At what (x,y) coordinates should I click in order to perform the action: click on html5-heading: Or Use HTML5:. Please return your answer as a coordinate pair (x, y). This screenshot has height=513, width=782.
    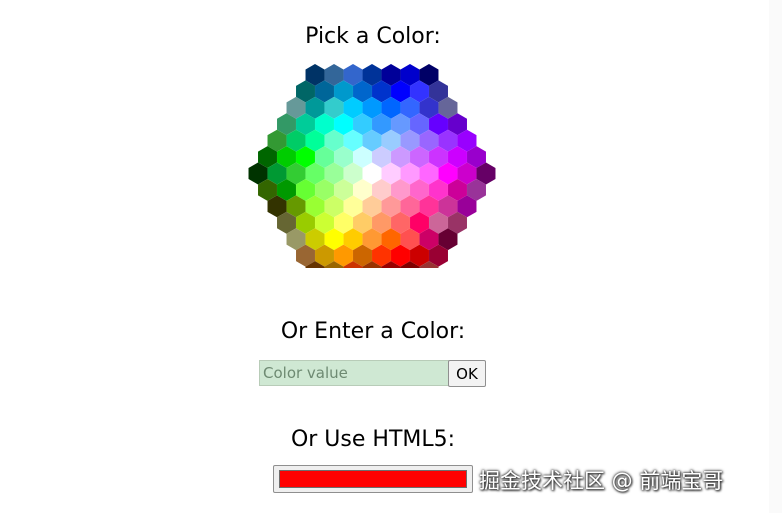
    Looking at the image, I should click on (373, 439).